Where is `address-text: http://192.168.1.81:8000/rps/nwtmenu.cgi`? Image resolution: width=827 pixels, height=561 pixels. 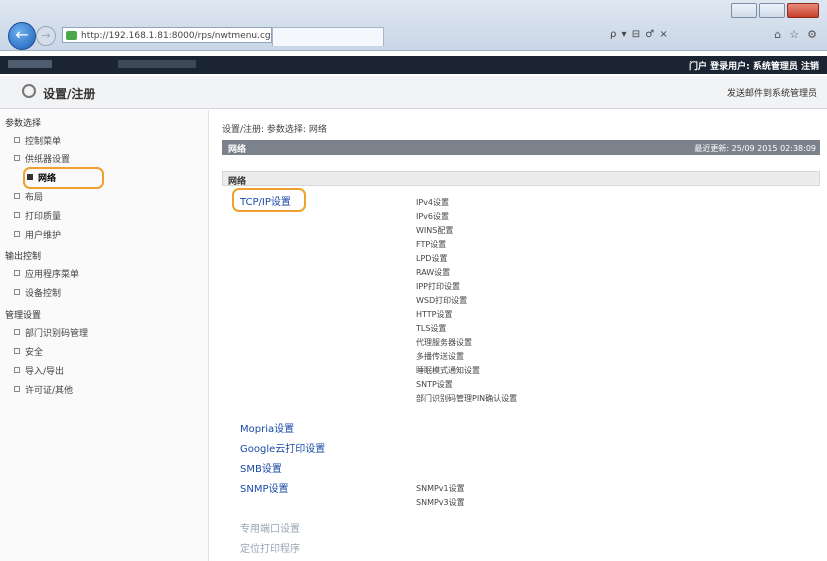 address-text: http://192.168.1.81:8000/rps/nwtmenu.cgi is located at coordinates (176, 36).